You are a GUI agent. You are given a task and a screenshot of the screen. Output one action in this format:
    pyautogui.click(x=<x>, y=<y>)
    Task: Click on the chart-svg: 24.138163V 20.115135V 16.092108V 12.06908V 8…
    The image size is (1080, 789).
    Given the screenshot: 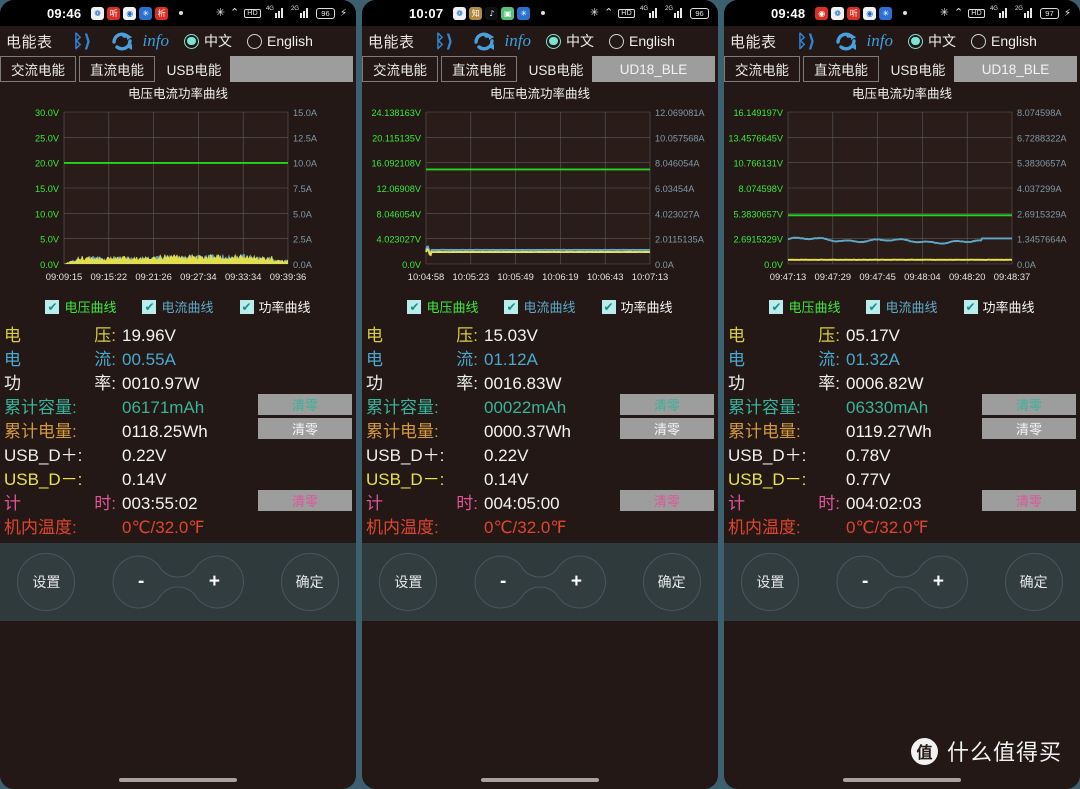 What is the action you would take?
    pyautogui.click(x=540, y=198)
    